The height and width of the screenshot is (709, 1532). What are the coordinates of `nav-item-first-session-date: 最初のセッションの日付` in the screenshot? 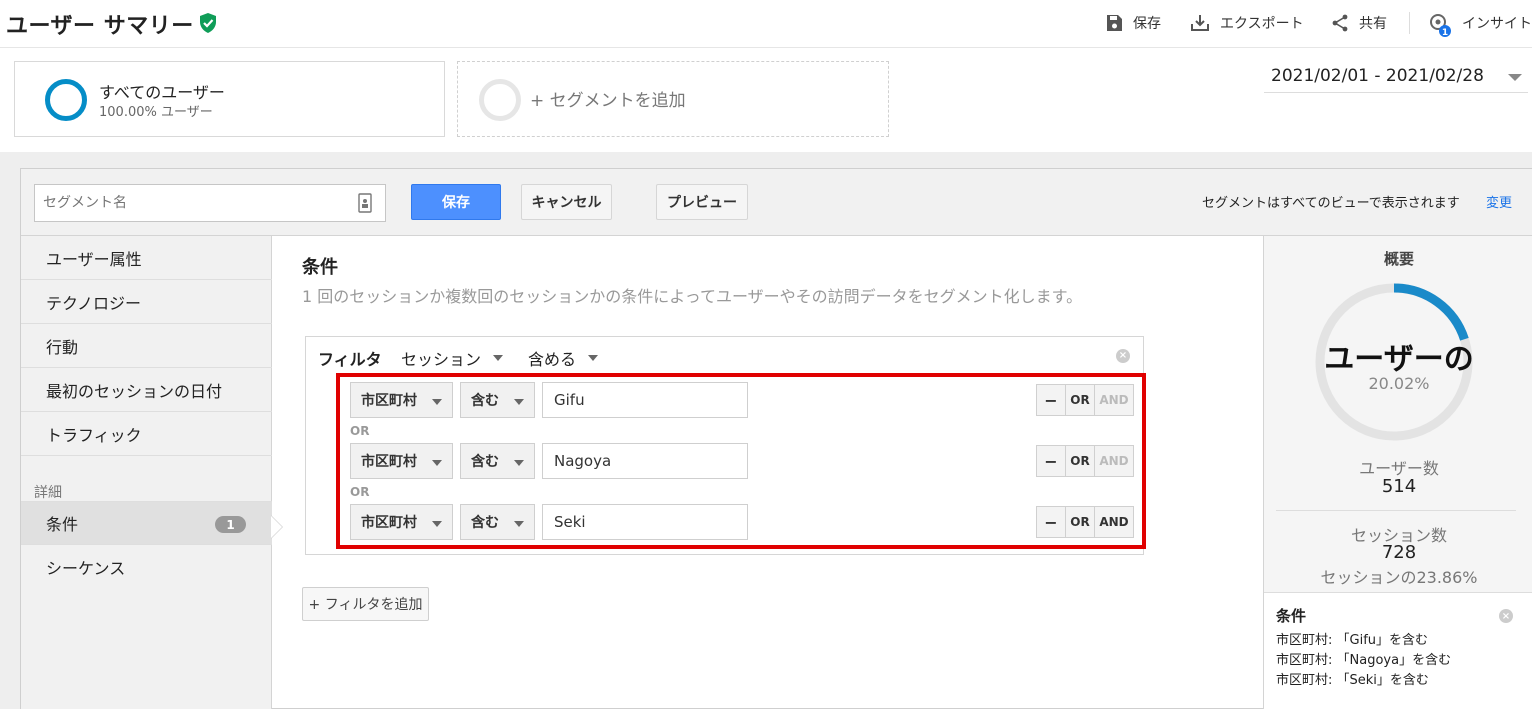 It's located at (146, 390).